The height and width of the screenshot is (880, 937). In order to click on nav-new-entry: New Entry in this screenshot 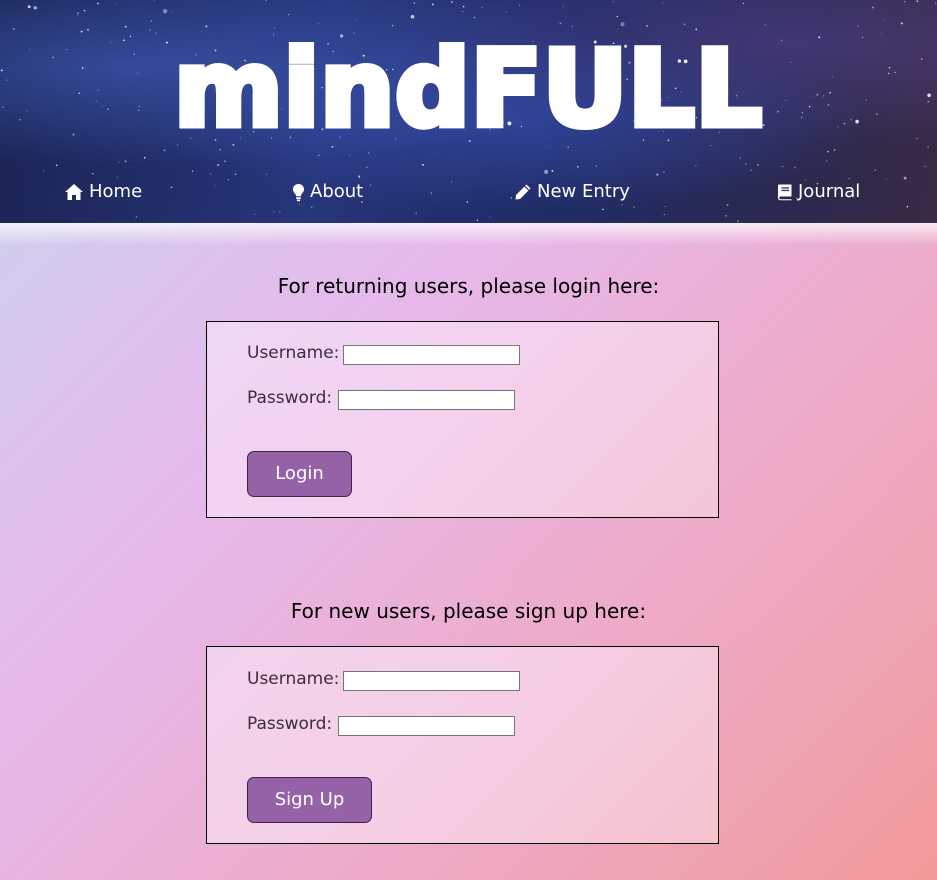, I will do `click(572, 192)`.